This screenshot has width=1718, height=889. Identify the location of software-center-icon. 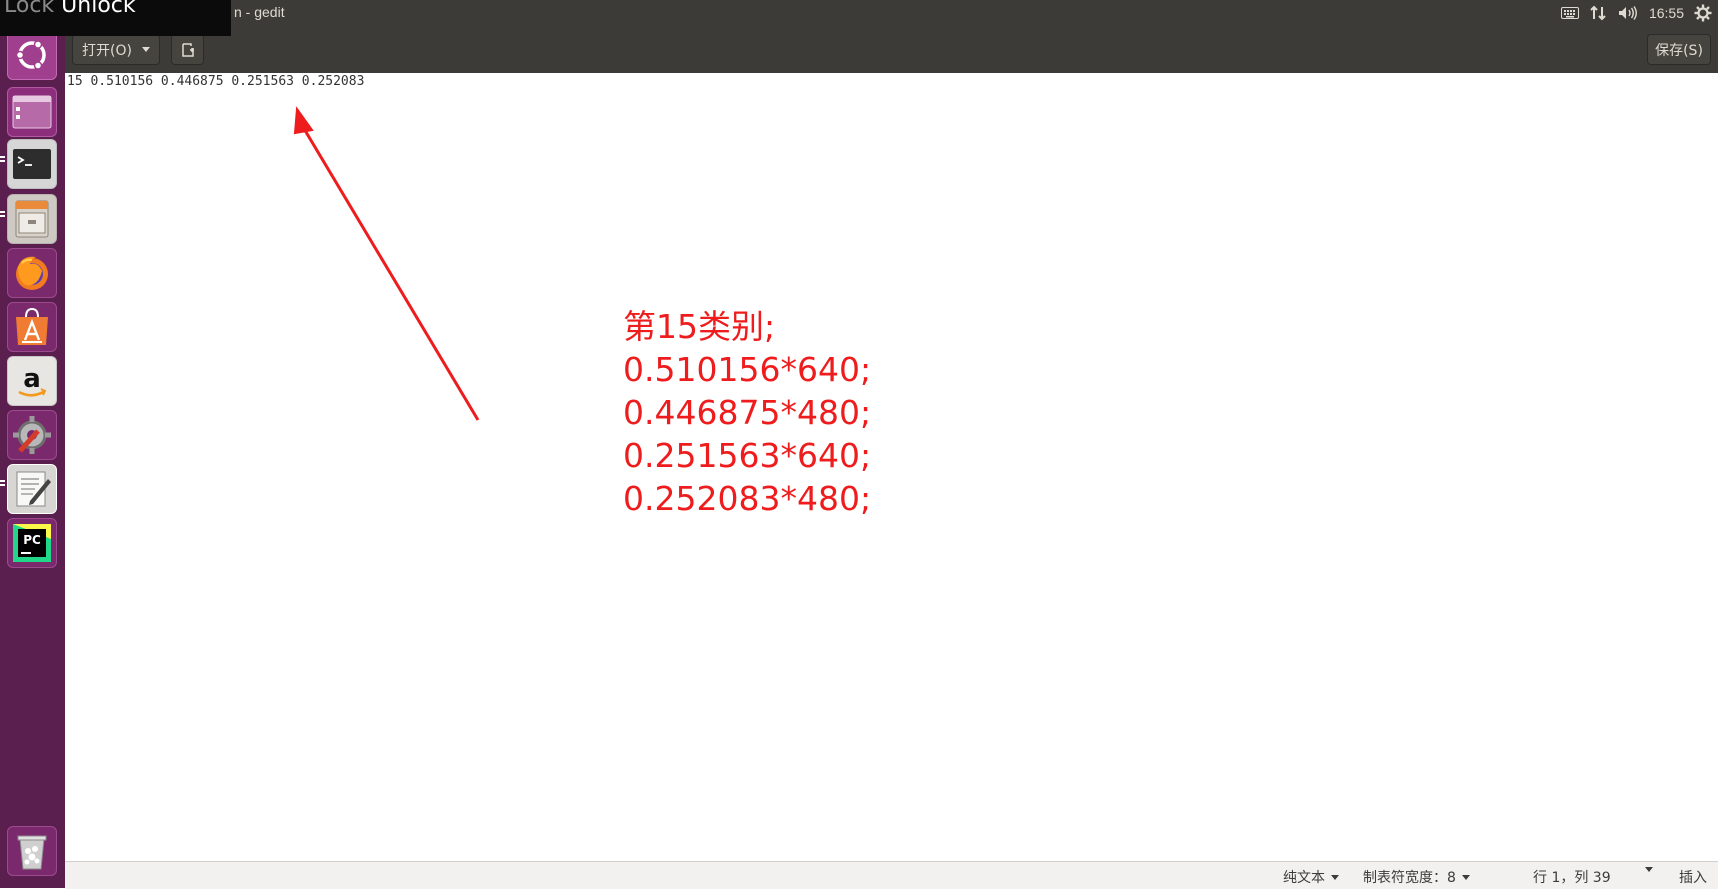
(32, 326).